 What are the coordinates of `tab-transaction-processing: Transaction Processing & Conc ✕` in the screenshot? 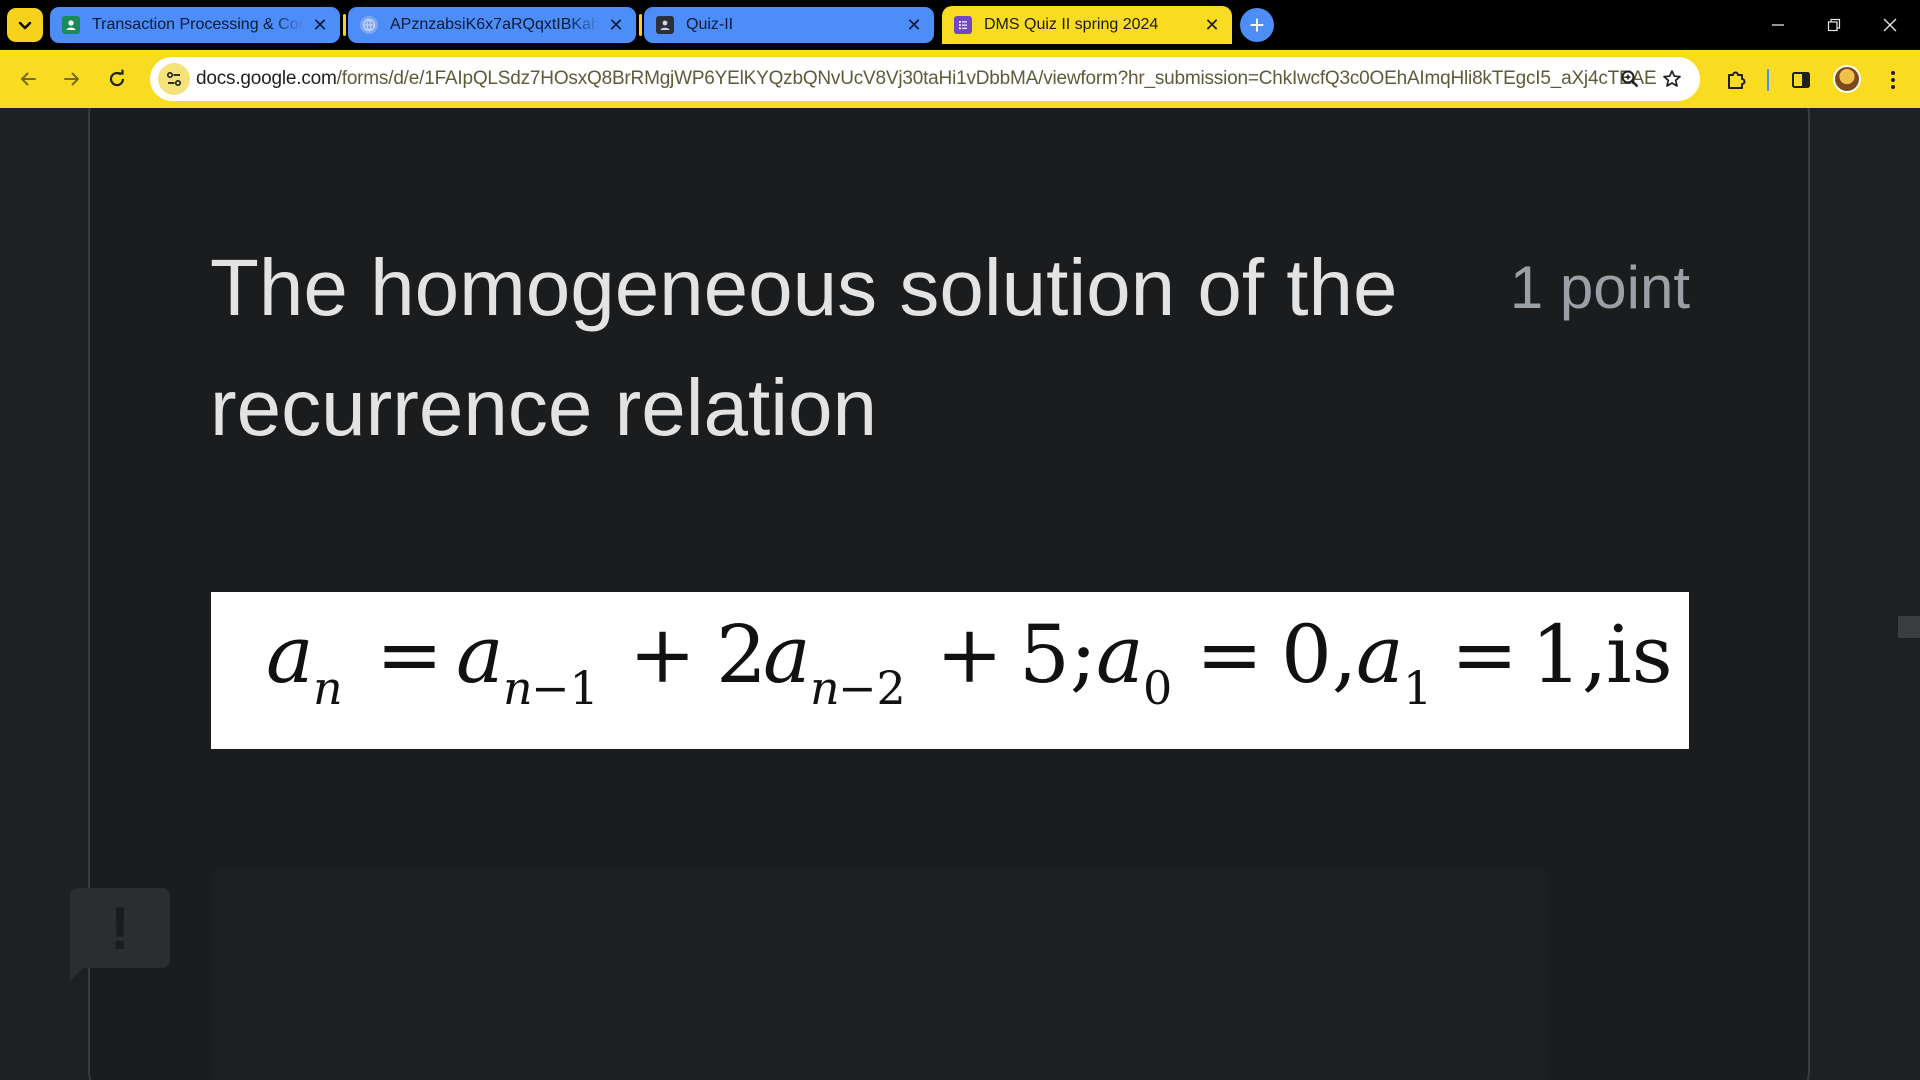 It's located at (195, 25).